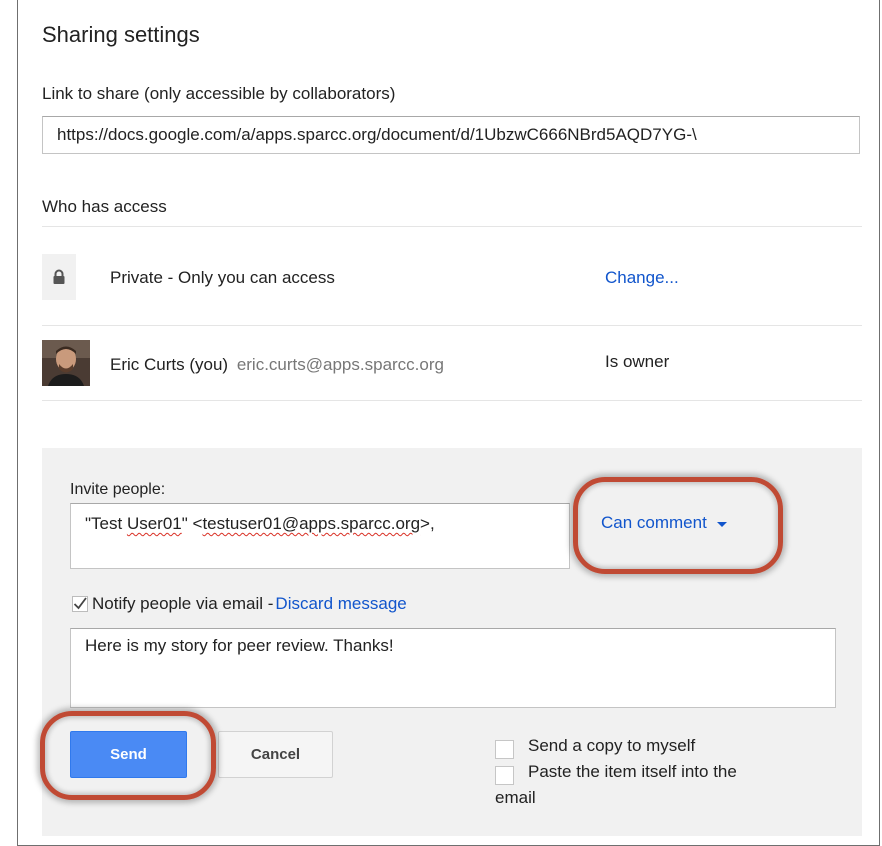  Describe the element at coordinates (106, 523) in the screenshot. I see `invite-value-prefix: "Test` at that location.